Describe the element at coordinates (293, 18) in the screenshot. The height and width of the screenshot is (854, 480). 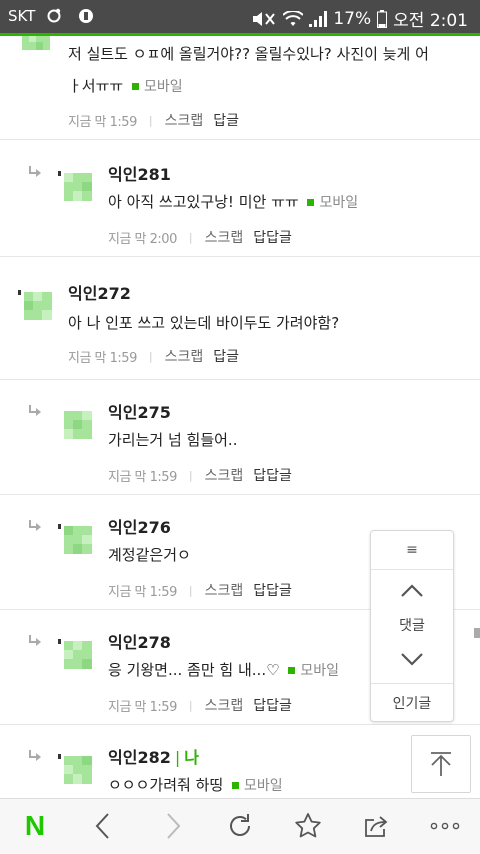
I see `wifi-icon` at that location.